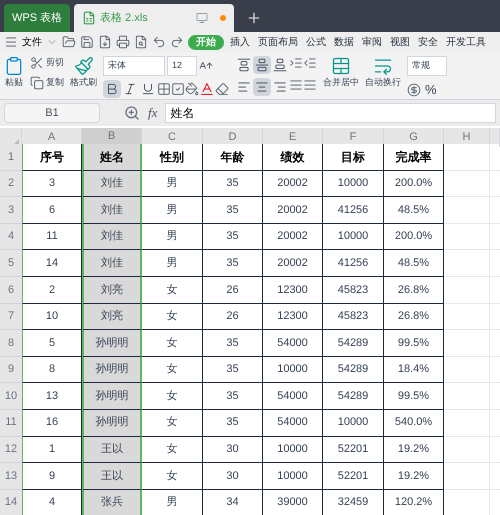 This screenshot has width=500, height=515. Describe the element at coordinates (431, 90) in the screenshot. I see `percent-button: %` at that location.